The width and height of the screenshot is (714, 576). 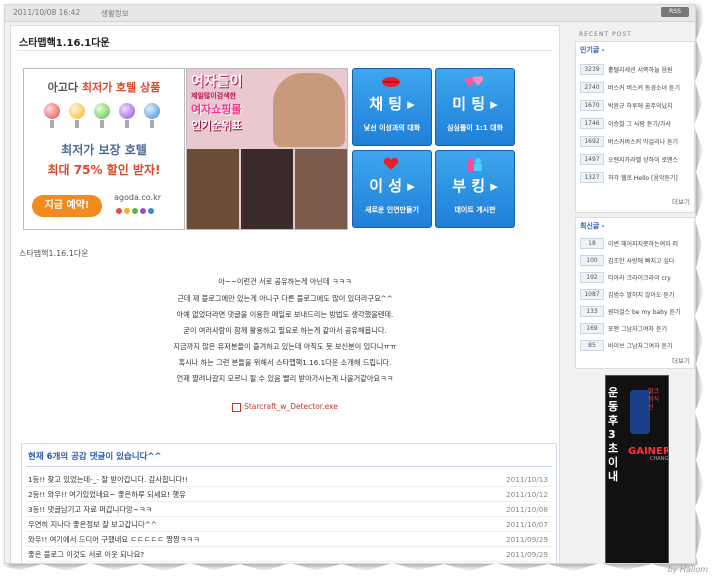 What do you see at coordinates (592, 50) in the screenshot?
I see `popular-posts-title: 인기글 -` at bounding box center [592, 50].